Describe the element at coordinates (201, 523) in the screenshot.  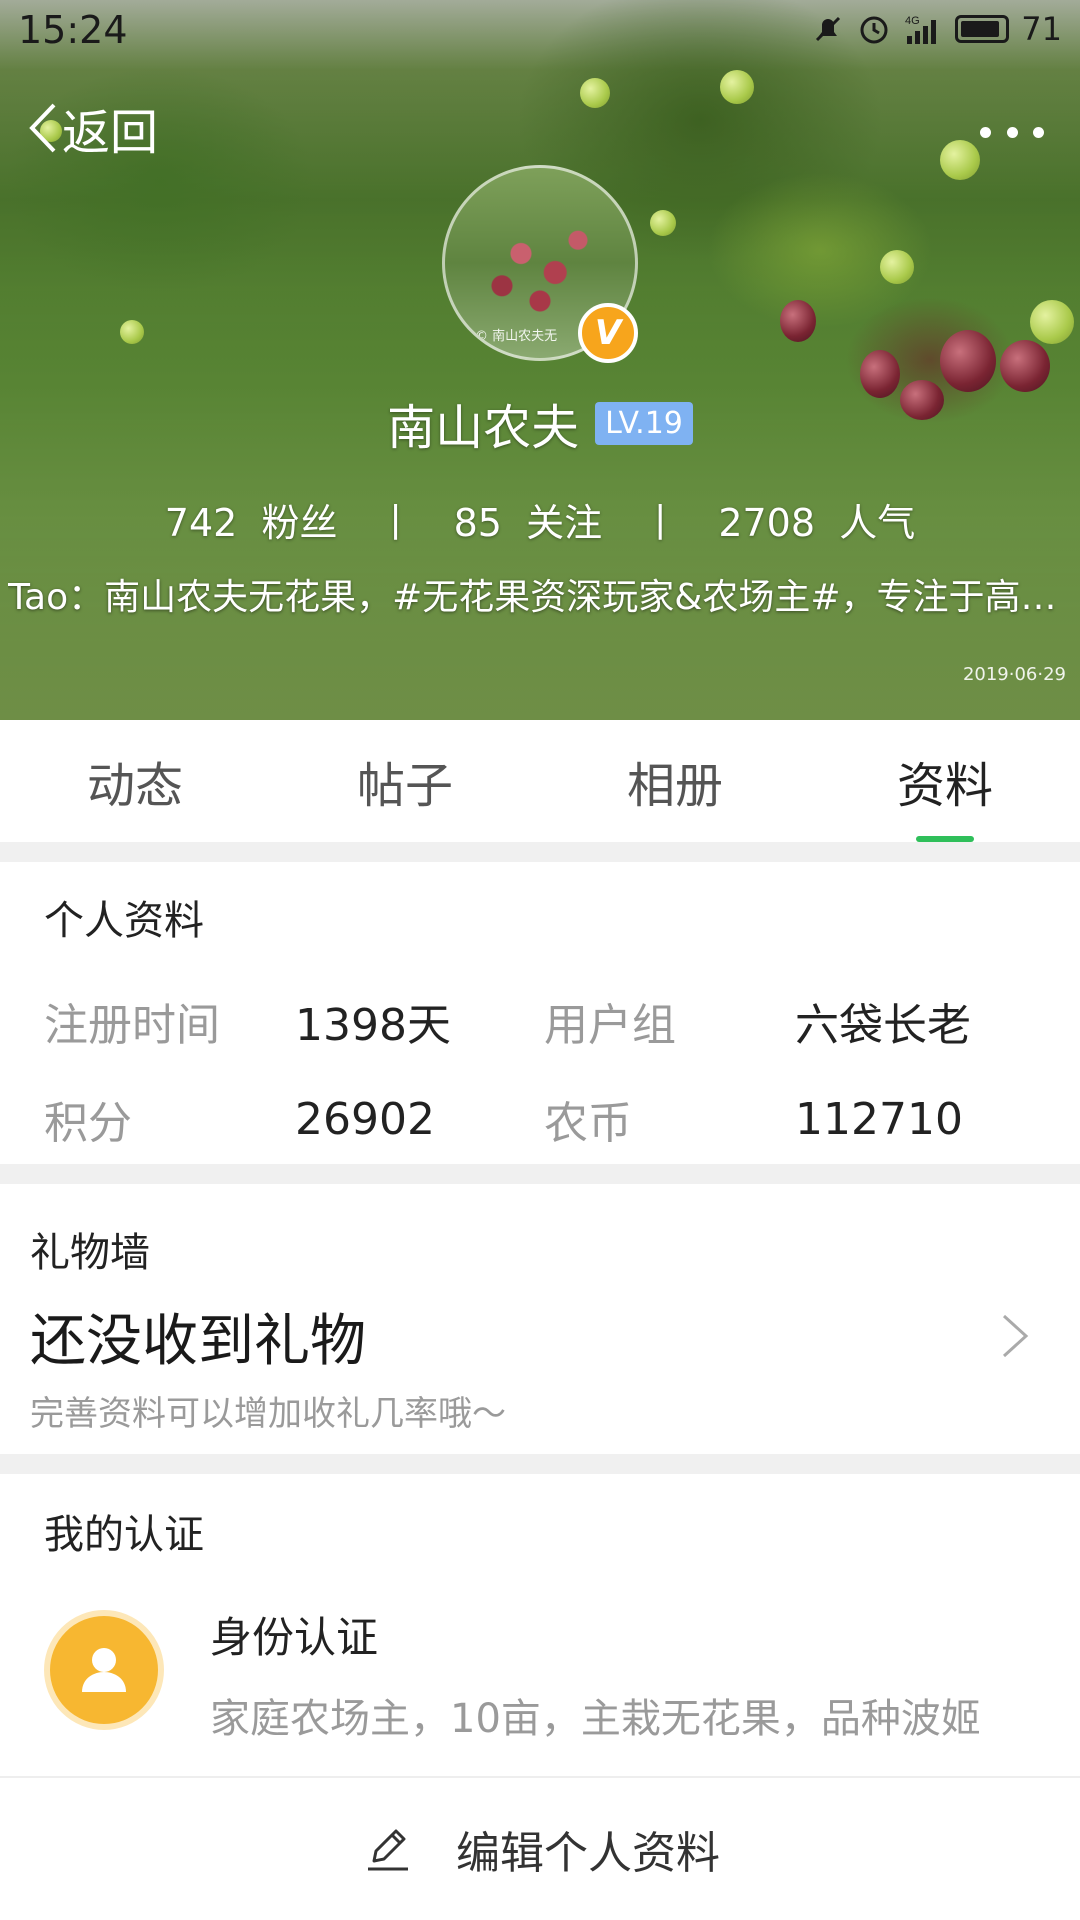
I see `fans-count: 742` at that location.